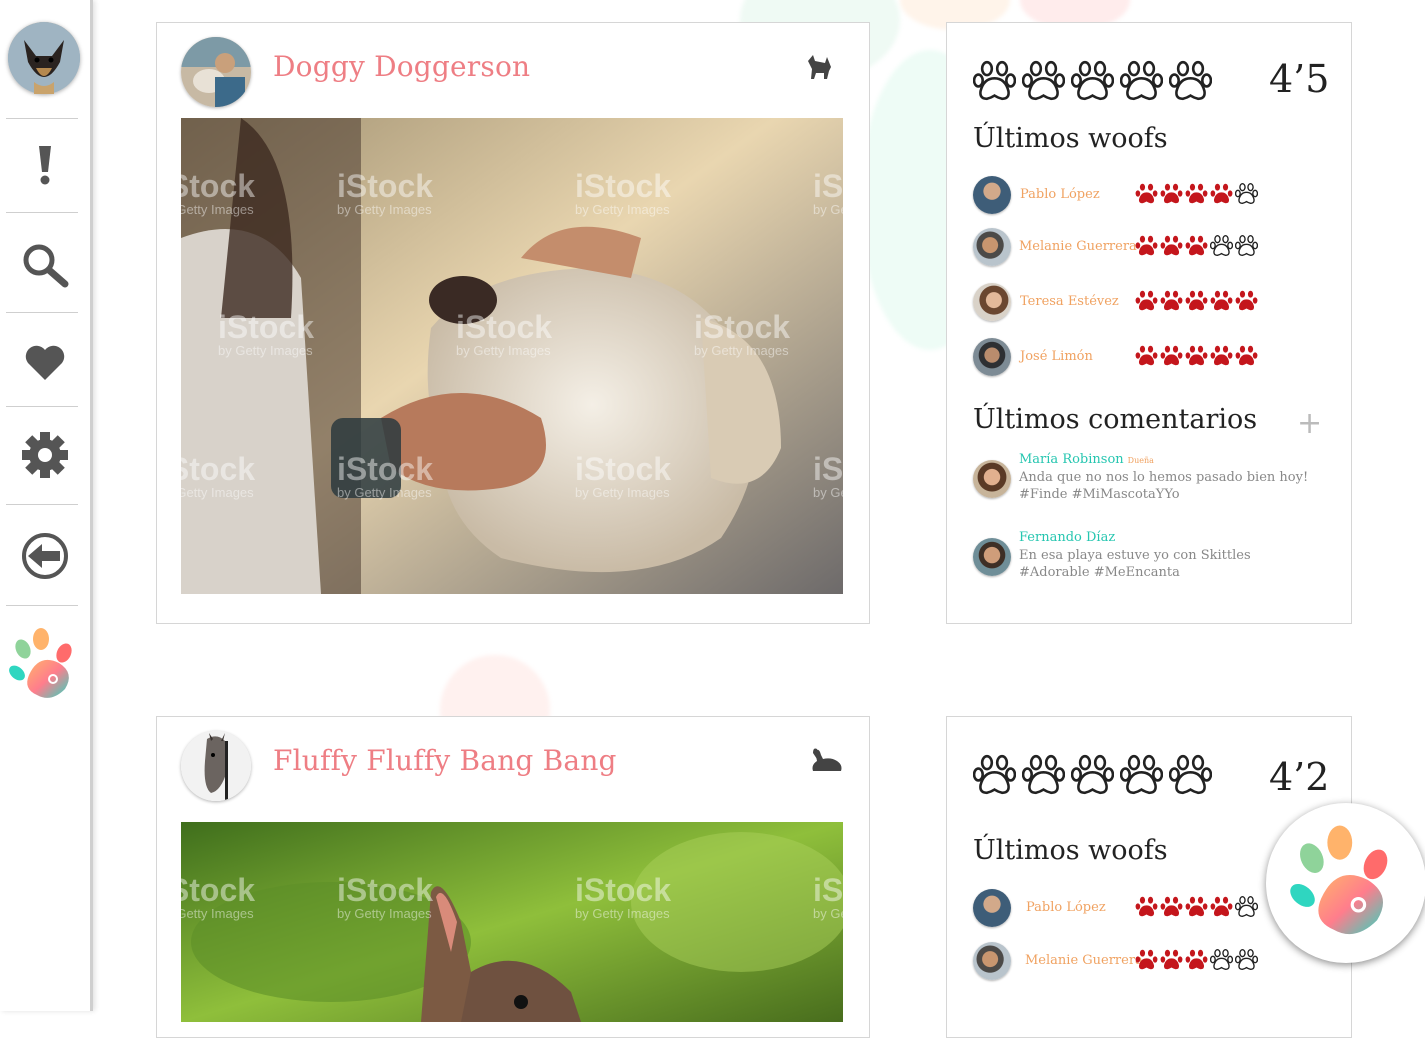 The height and width of the screenshot is (1038, 1425). I want to click on search-button, so click(45, 265).